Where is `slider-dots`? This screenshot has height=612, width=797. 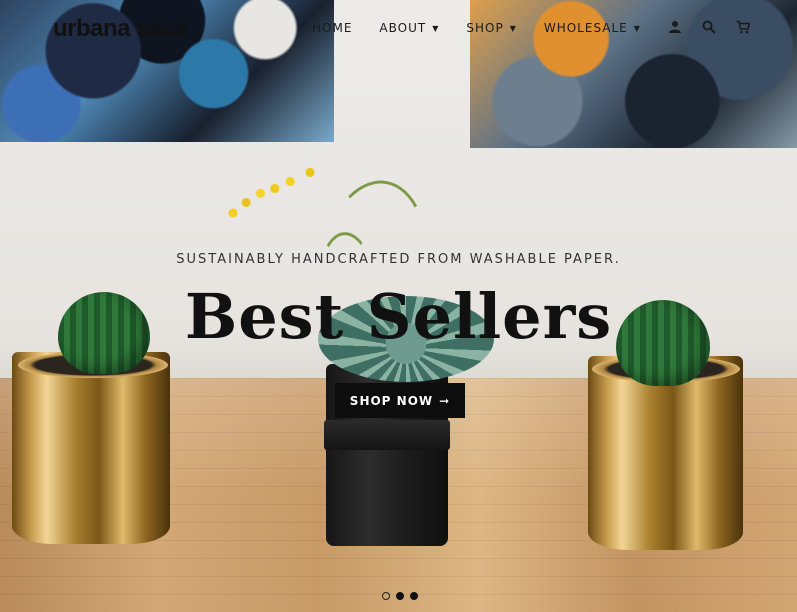 slider-dots is located at coordinates (400, 596).